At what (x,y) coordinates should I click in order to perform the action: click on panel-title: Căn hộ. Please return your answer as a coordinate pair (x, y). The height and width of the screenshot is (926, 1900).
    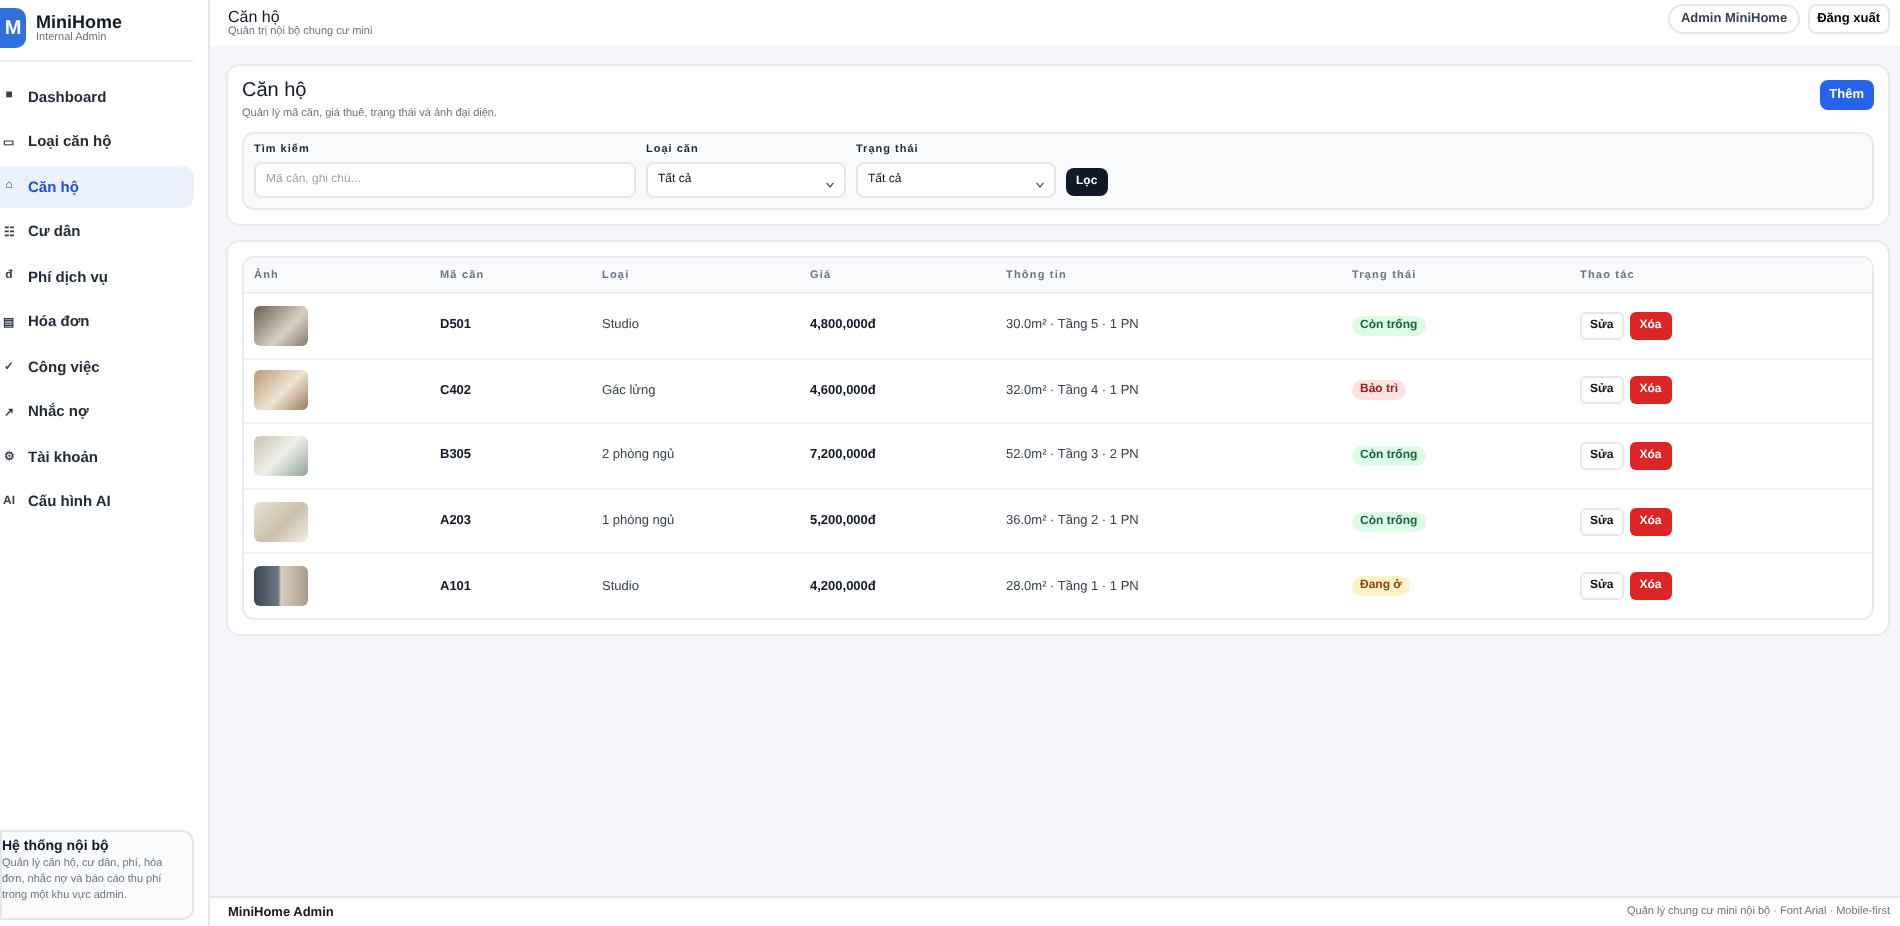
    Looking at the image, I should click on (275, 91).